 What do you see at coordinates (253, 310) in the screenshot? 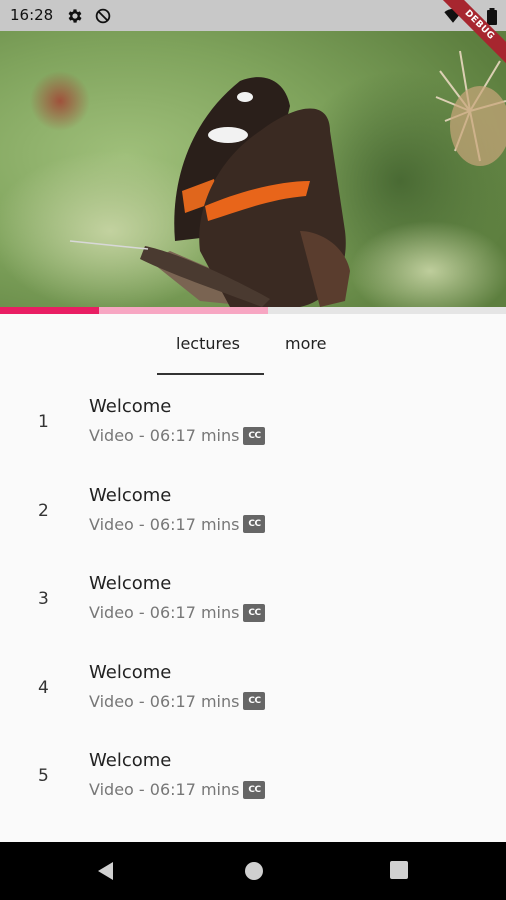
I see `video-progress-bar` at bounding box center [253, 310].